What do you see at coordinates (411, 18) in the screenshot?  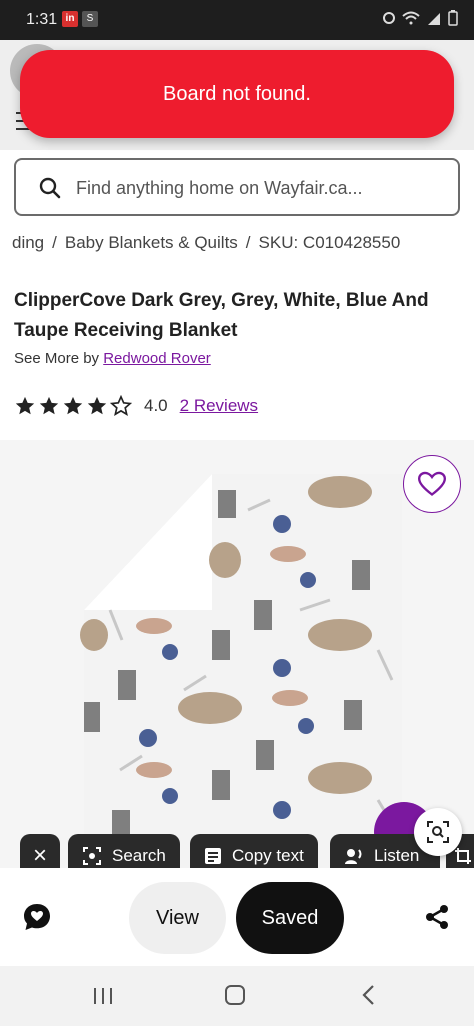 I see `wifi-icon` at bounding box center [411, 18].